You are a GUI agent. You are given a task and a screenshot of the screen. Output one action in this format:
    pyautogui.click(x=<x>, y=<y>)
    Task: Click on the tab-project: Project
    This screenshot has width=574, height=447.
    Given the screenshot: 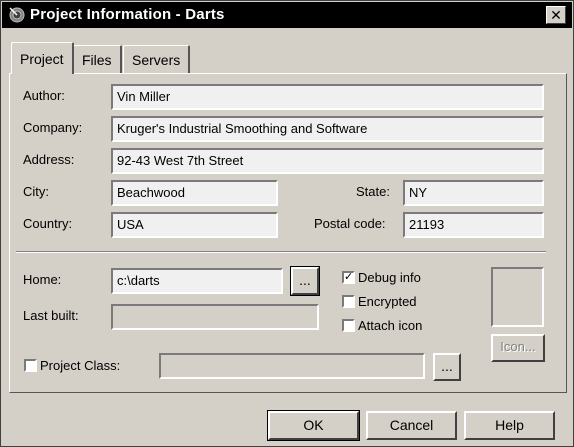 What is the action you would take?
    pyautogui.click(x=42, y=58)
    